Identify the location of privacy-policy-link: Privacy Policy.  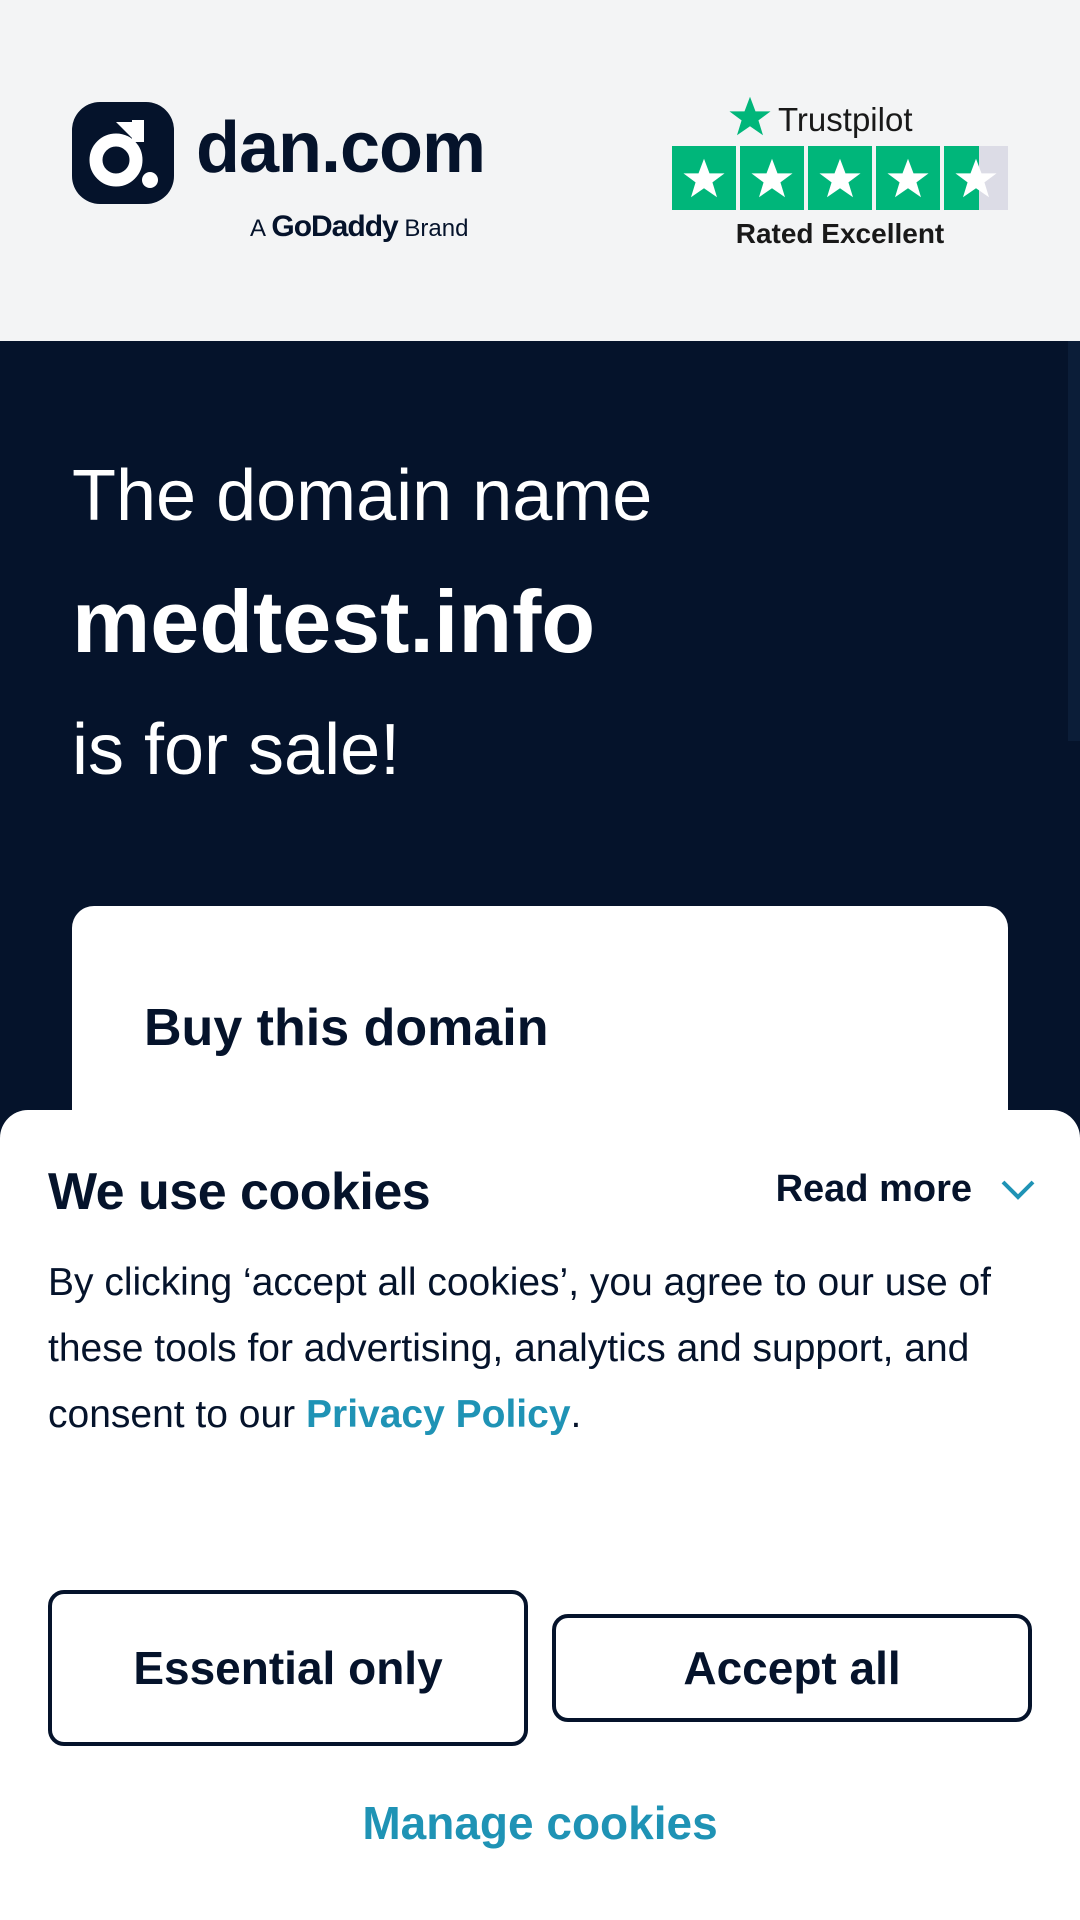
(438, 1414).